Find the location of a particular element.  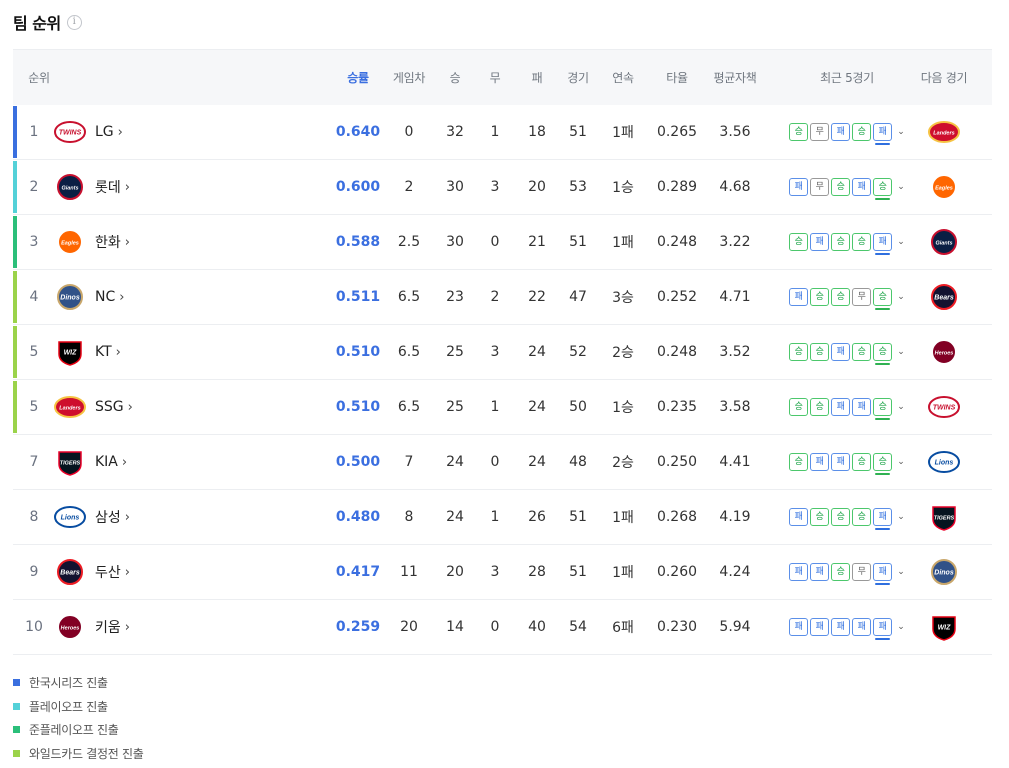

next-game: WIZ is located at coordinates (944, 627).